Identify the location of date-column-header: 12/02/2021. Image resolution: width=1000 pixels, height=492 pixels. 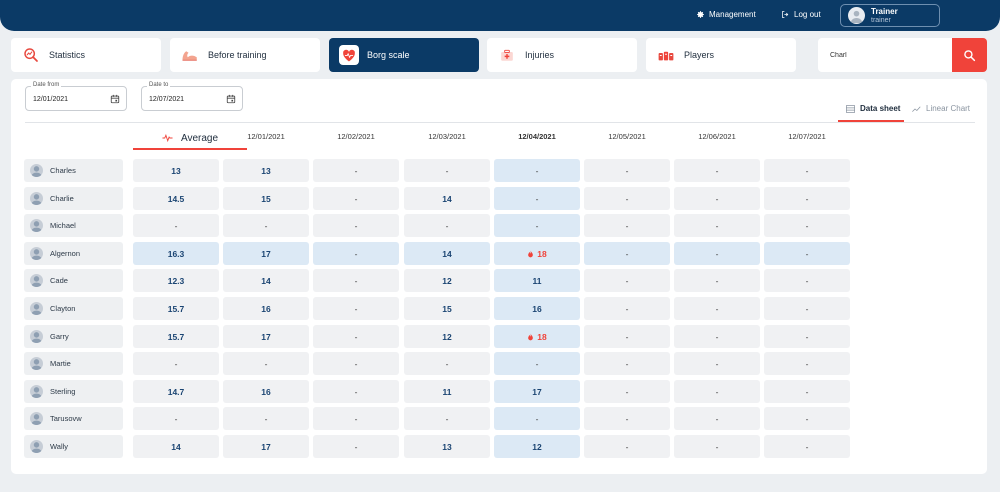
(356, 136).